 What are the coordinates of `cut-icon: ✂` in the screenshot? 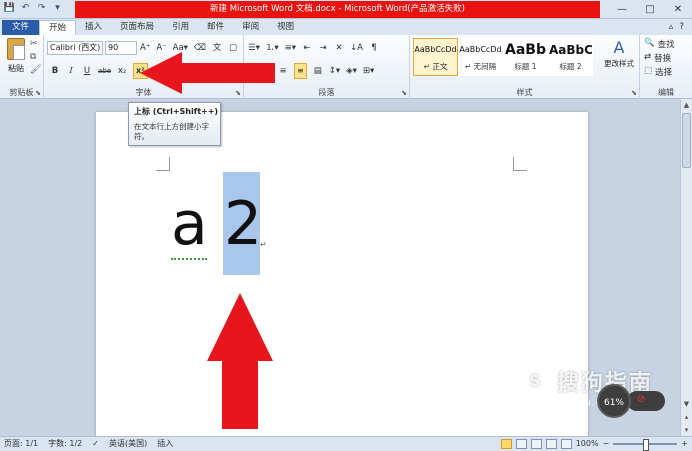 It's located at (35, 44).